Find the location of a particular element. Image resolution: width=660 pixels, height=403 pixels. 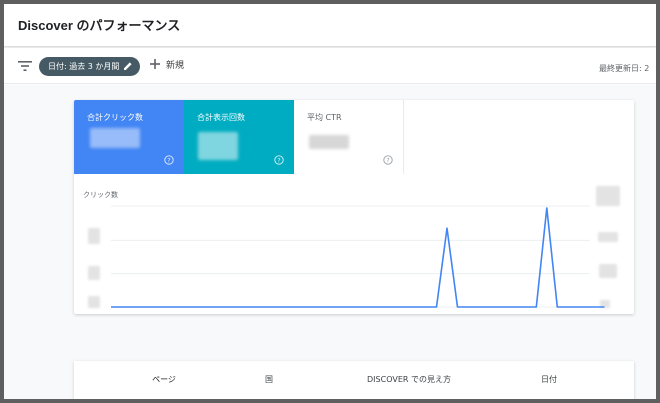

last-updated-text: 最終更新日: 2 is located at coordinates (624, 68).